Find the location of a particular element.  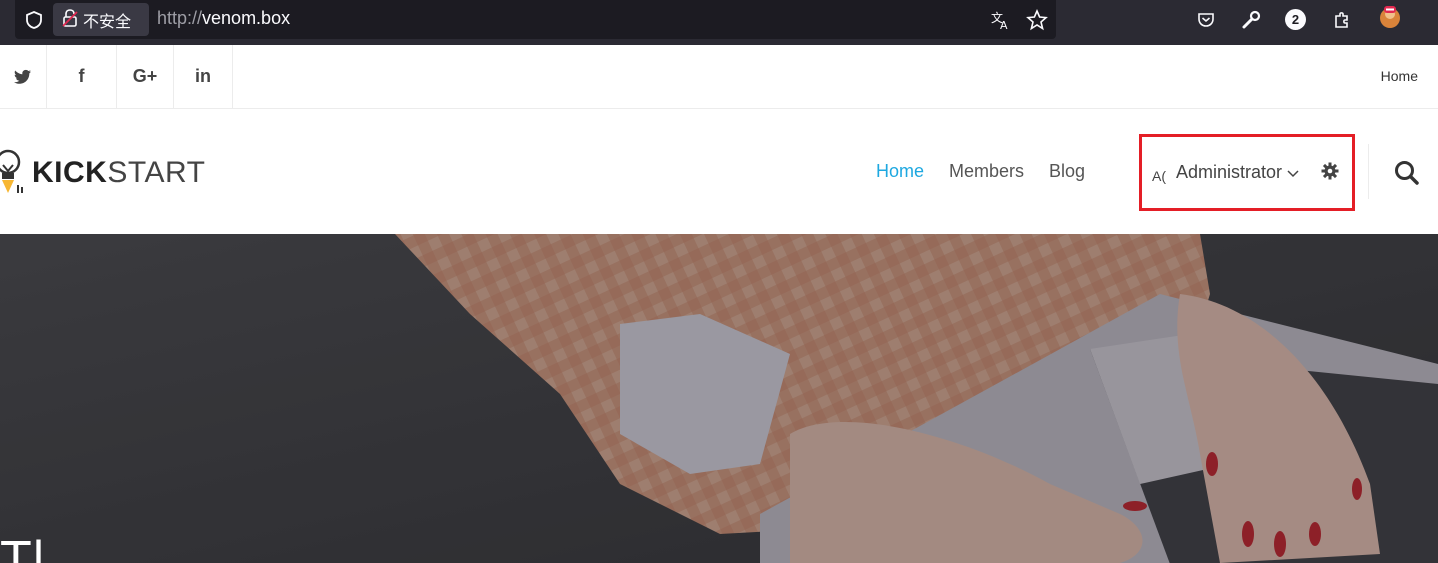

pocket-icon is located at coordinates (1206, 20).